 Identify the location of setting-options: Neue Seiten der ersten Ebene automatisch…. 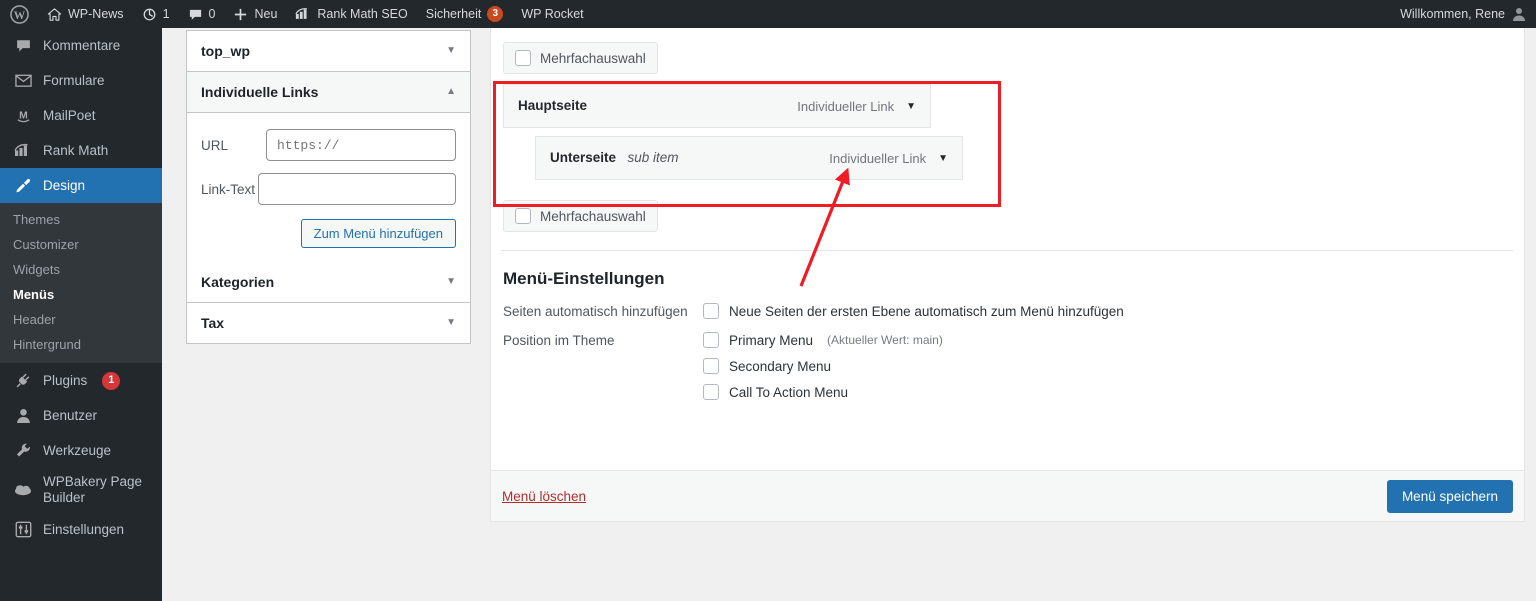
(913, 311).